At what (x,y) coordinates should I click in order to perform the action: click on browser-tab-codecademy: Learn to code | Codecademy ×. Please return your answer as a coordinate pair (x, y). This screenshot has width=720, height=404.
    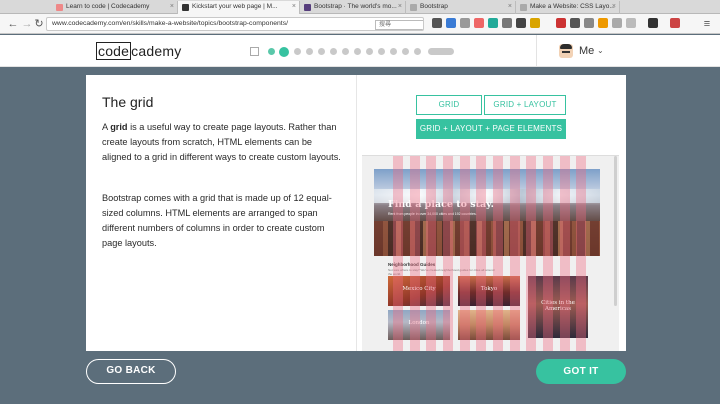
    Looking at the image, I should click on (115, 7).